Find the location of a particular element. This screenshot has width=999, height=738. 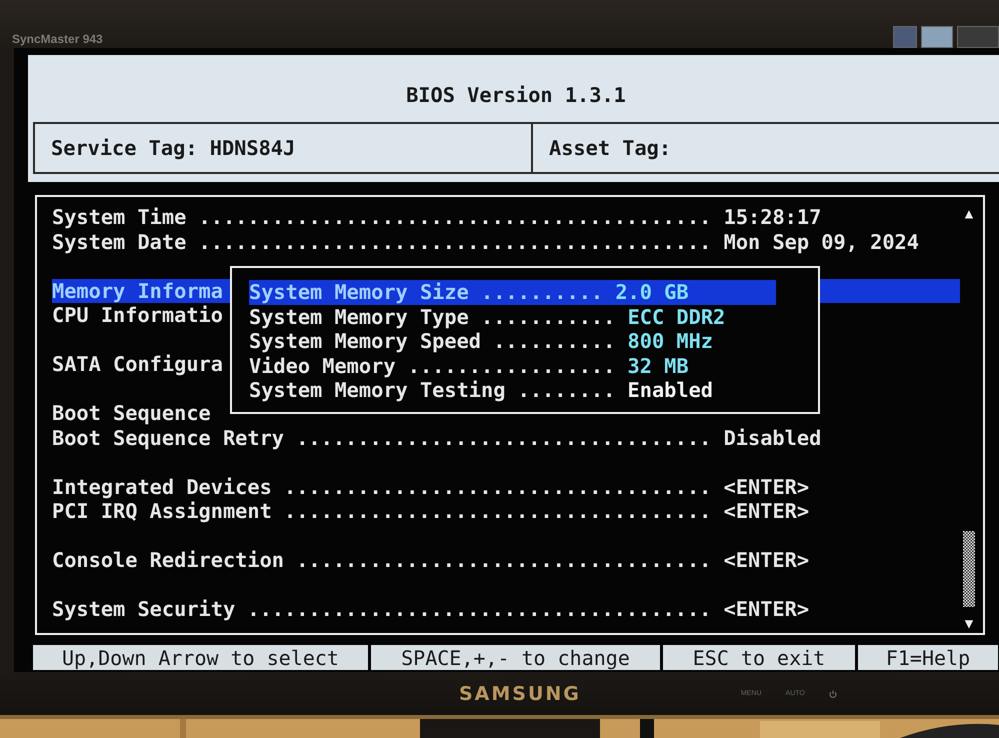

scroll-down-arrow: ▼ is located at coordinates (969, 624).